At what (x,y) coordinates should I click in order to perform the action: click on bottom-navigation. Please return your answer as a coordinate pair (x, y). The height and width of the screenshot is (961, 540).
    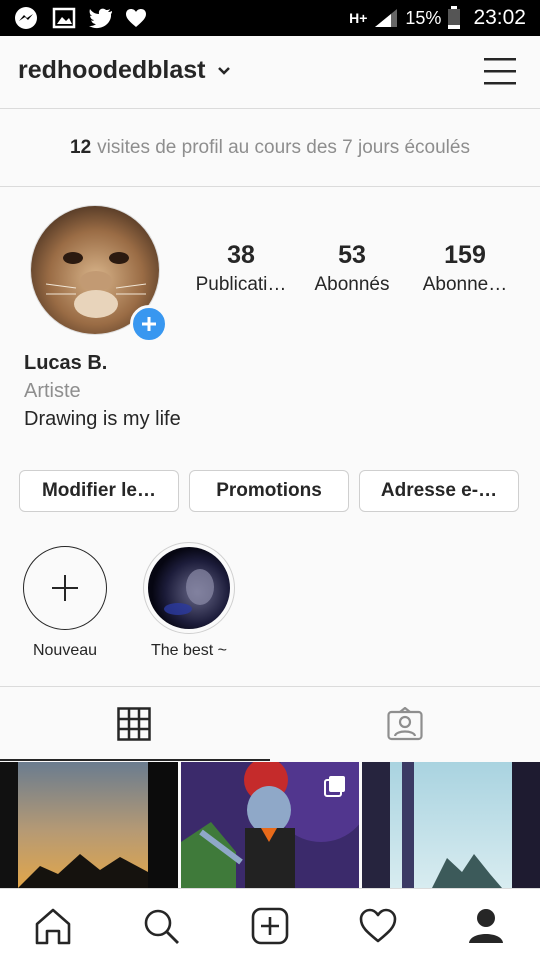
    Looking at the image, I should click on (270, 924).